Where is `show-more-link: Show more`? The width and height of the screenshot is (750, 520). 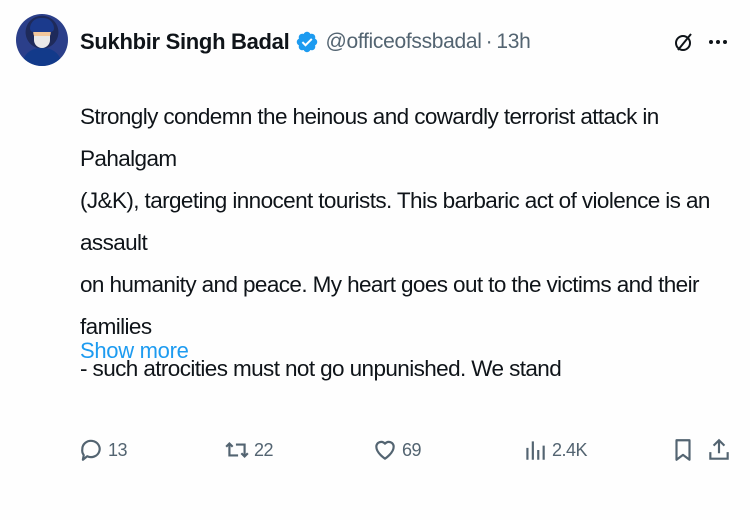
show-more-link: Show more is located at coordinates (134, 351).